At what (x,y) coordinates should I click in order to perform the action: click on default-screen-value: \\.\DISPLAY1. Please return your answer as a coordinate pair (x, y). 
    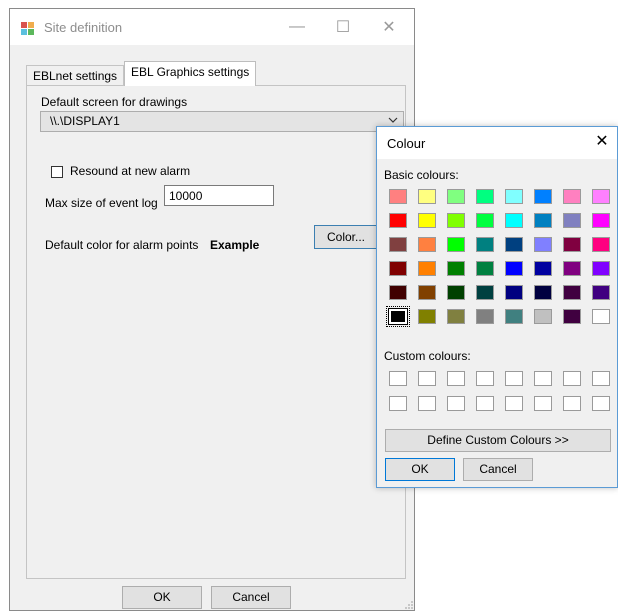
    Looking at the image, I should click on (85, 121).